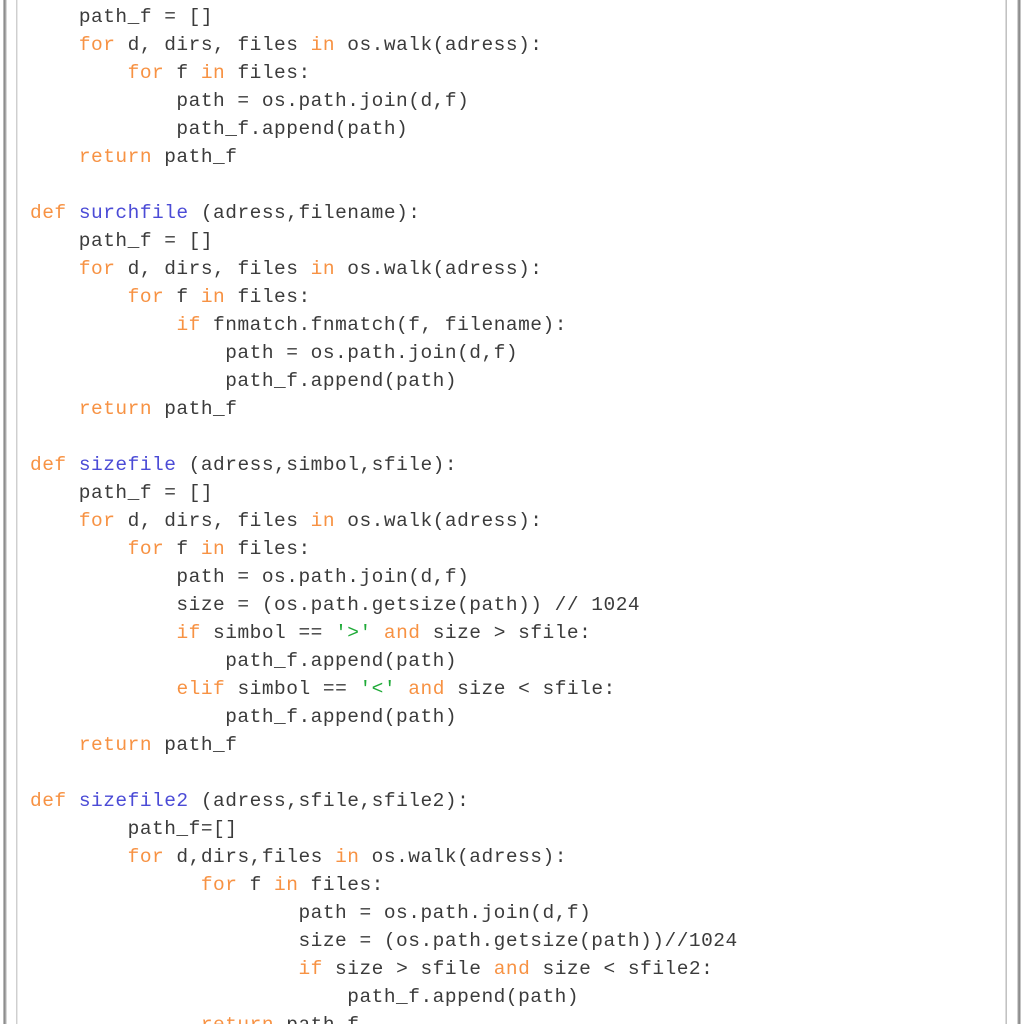 This screenshot has height=1024, width=1024. I want to click on code-line: size = (os.path.getsize(path))//1024, so click(517, 941).